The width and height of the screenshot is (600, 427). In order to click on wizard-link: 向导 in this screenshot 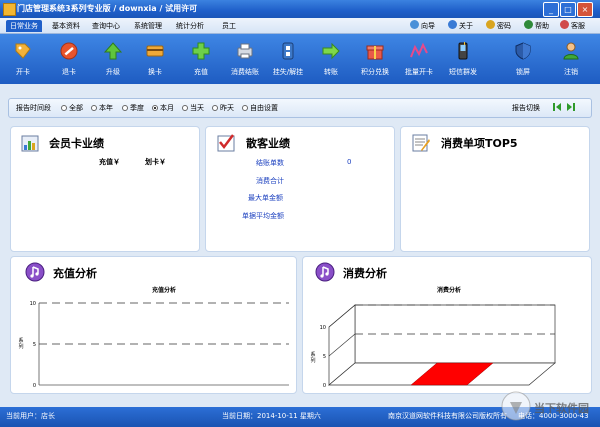, I will do `click(422, 26)`.